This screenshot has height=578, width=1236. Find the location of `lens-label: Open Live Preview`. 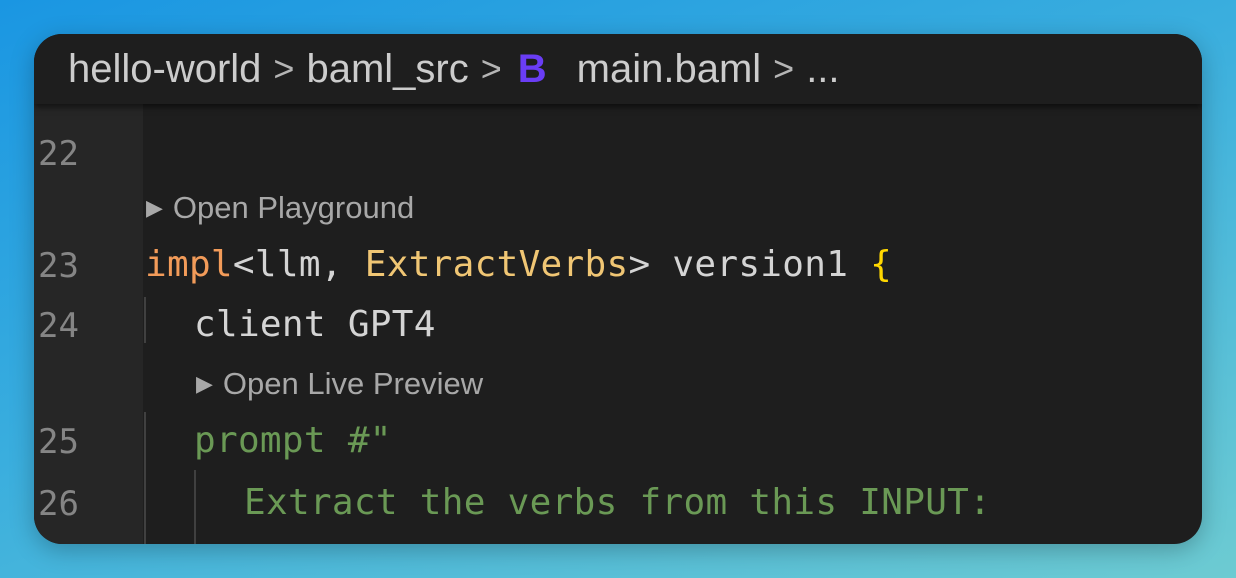

lens-label: Open Live Preview is located at coordinates (353, 383).